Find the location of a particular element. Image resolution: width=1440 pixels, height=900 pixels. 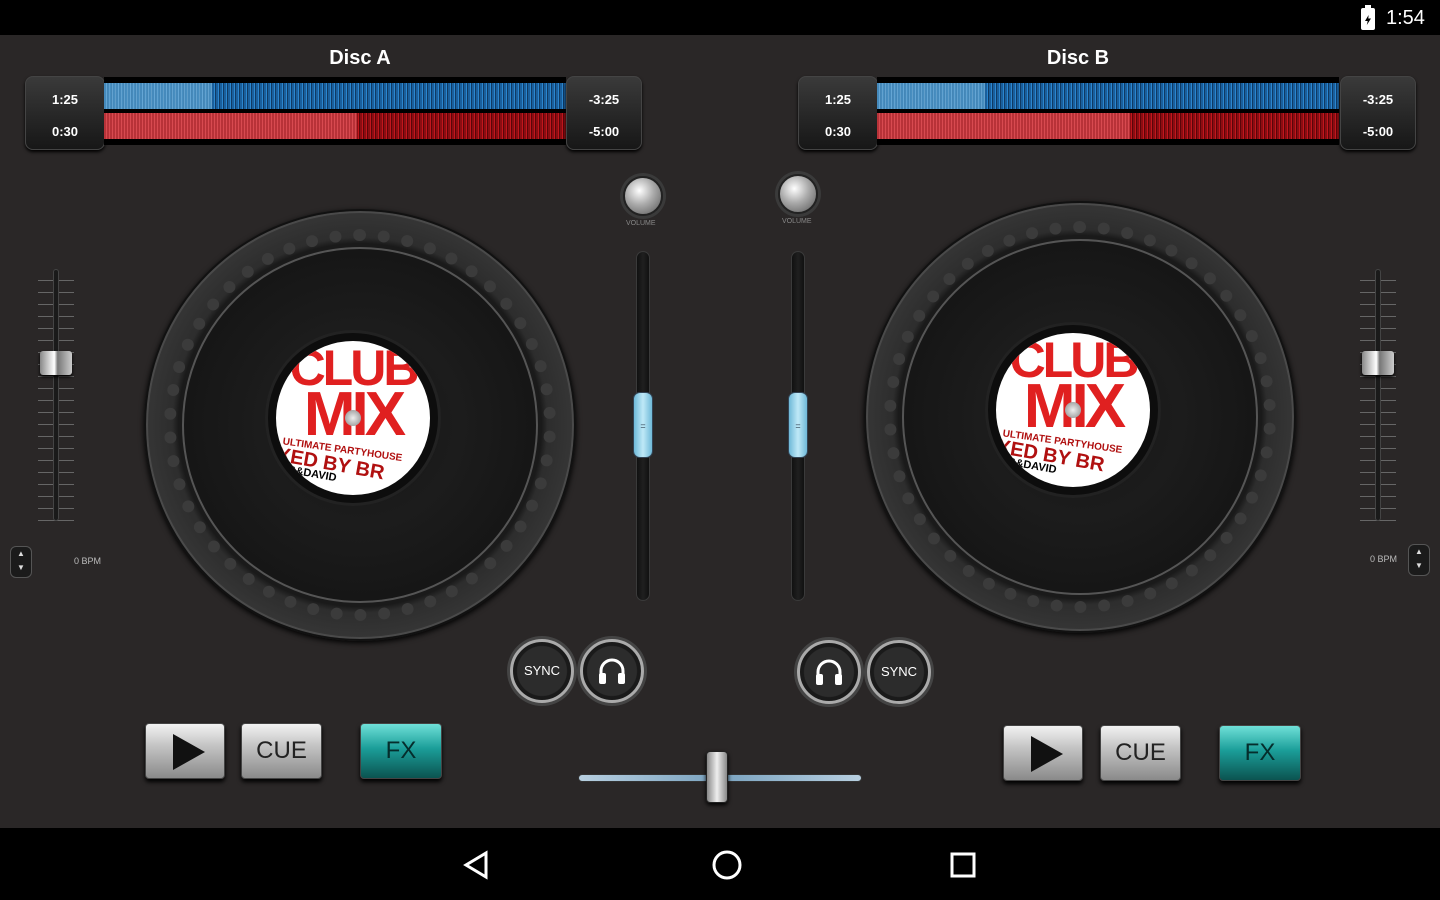

deck-a-title: Disc A is located at coordinates (360, 58).